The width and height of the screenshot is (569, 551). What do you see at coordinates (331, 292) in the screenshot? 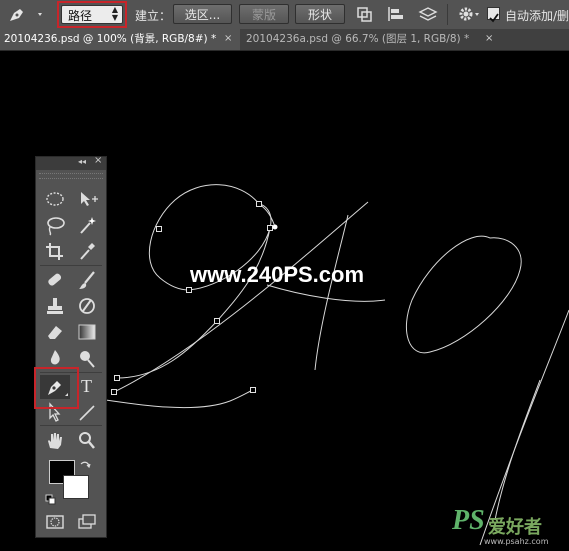
I see `path-curve-x3` at bounding box center [331, 292].